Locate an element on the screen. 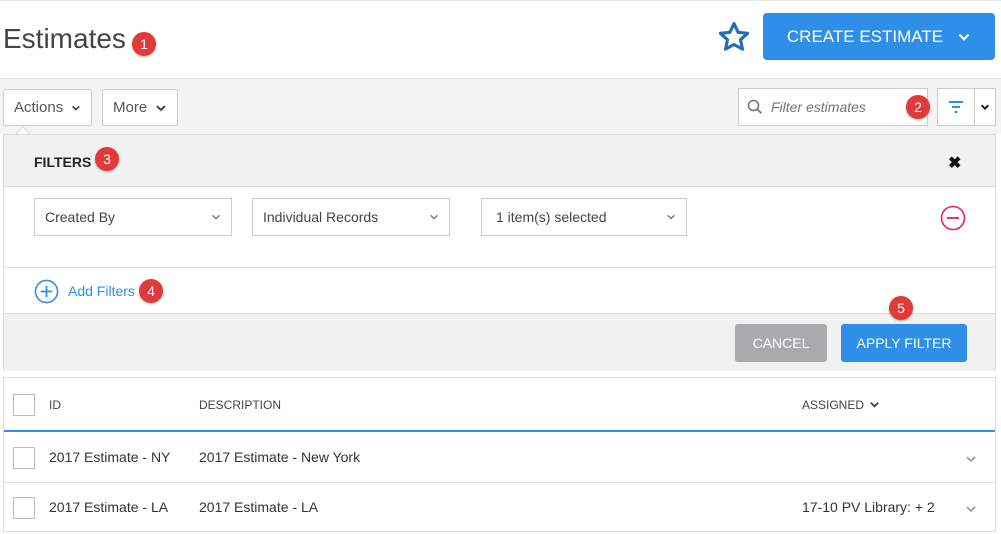  annotation-badge-5: 5 is located at coordinates (901, 308).